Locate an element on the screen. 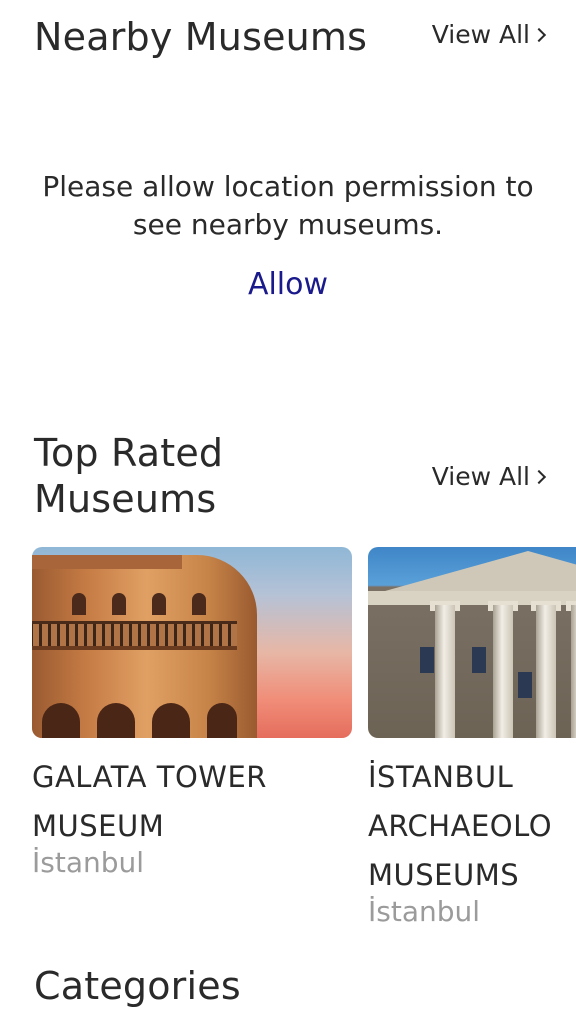 Image resolution: width=576 pixels, height=1024 pixels. top-rated-view-all-button: View All is located at coordinates (489, 476).